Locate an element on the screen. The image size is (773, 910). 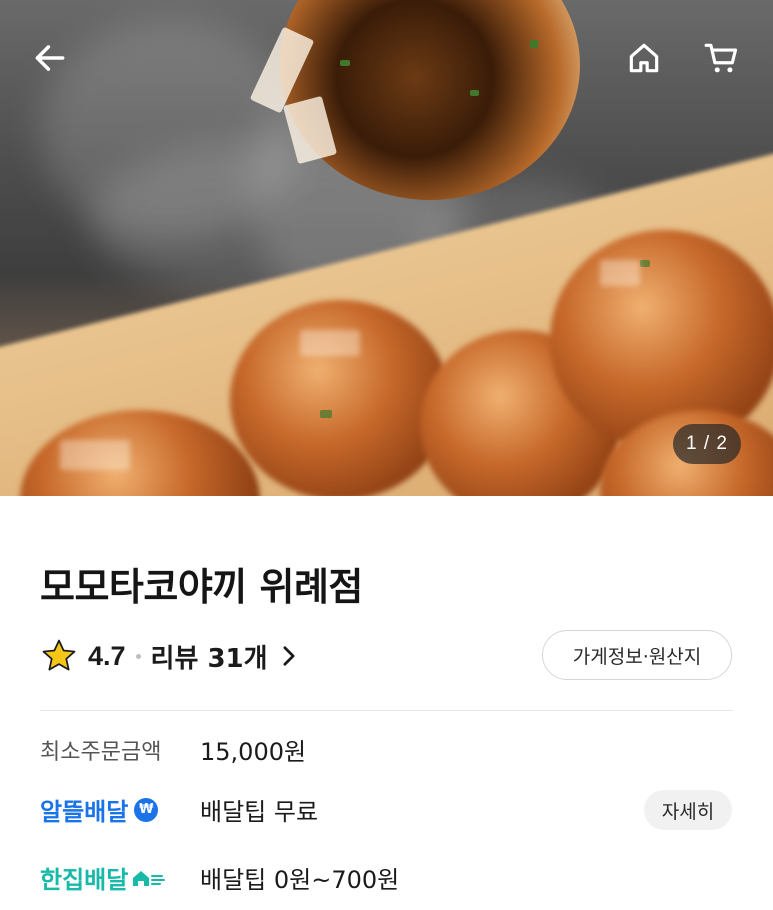
detail-button: 자세히 is located at coordinates (688, 810).